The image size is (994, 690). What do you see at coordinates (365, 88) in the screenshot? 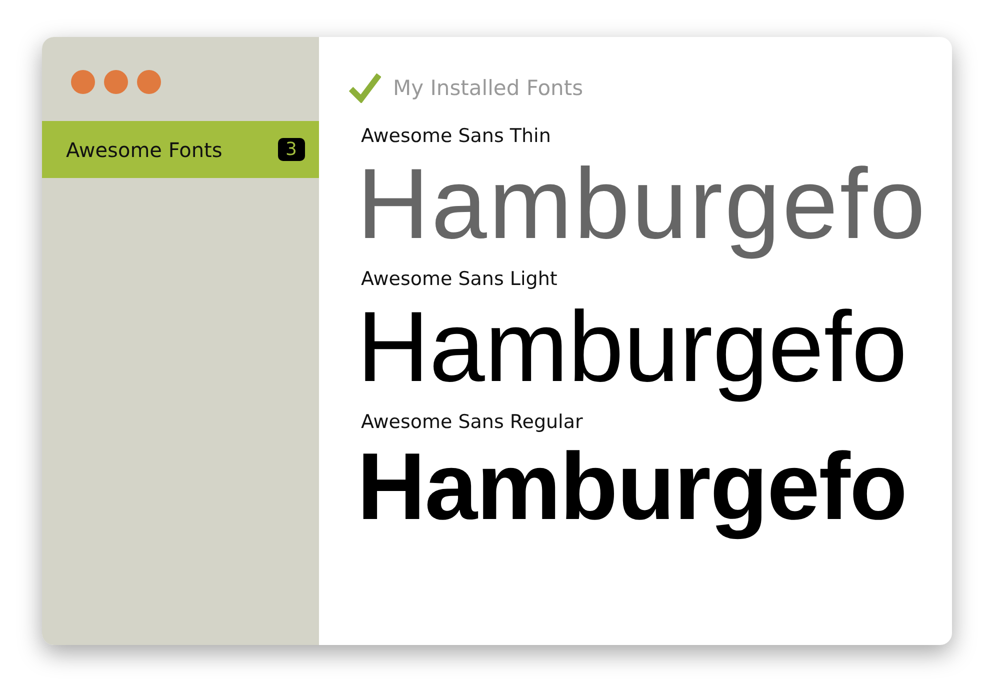
I see `checkmark-icon` at bounding box center [365, 88].